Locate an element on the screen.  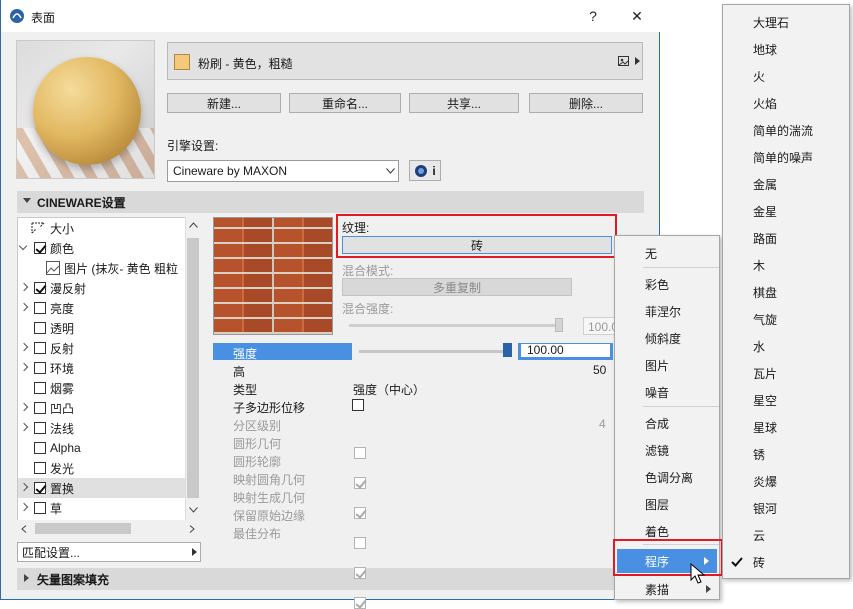
tree-item-reflection: 反射 is located at coordinates (102, 348).